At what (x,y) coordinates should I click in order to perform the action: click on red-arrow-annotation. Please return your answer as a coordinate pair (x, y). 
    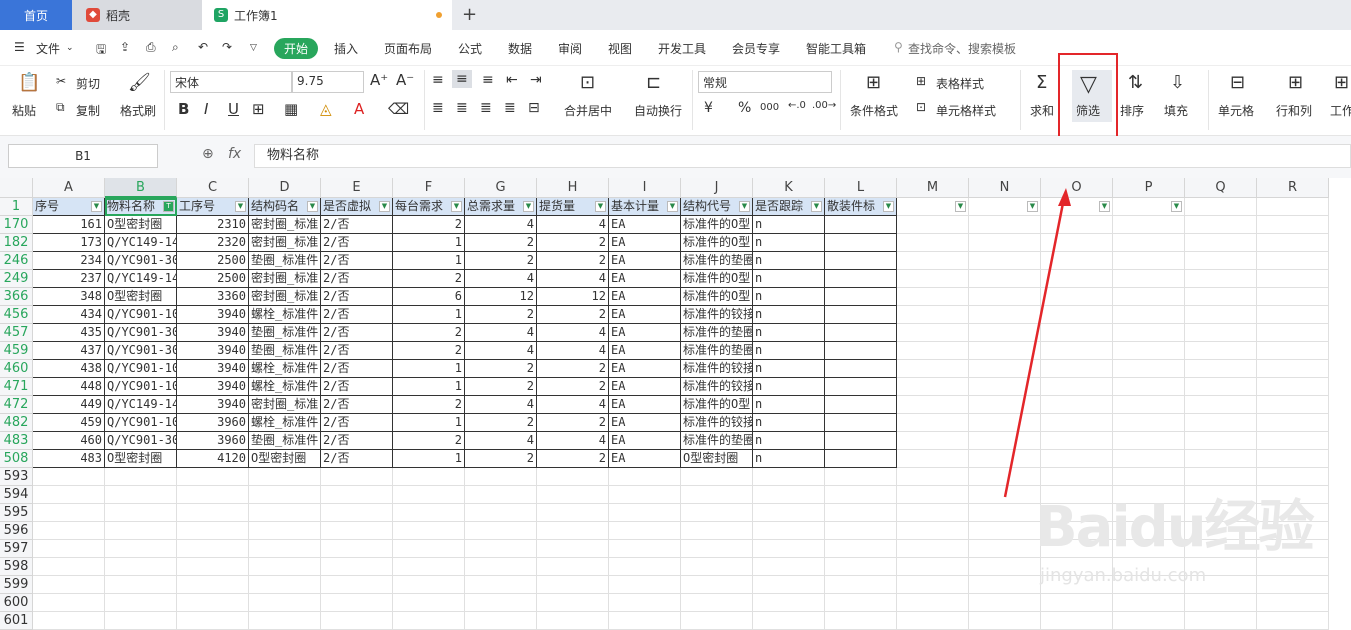
    Looking at the image, I should click on (1037, 343).